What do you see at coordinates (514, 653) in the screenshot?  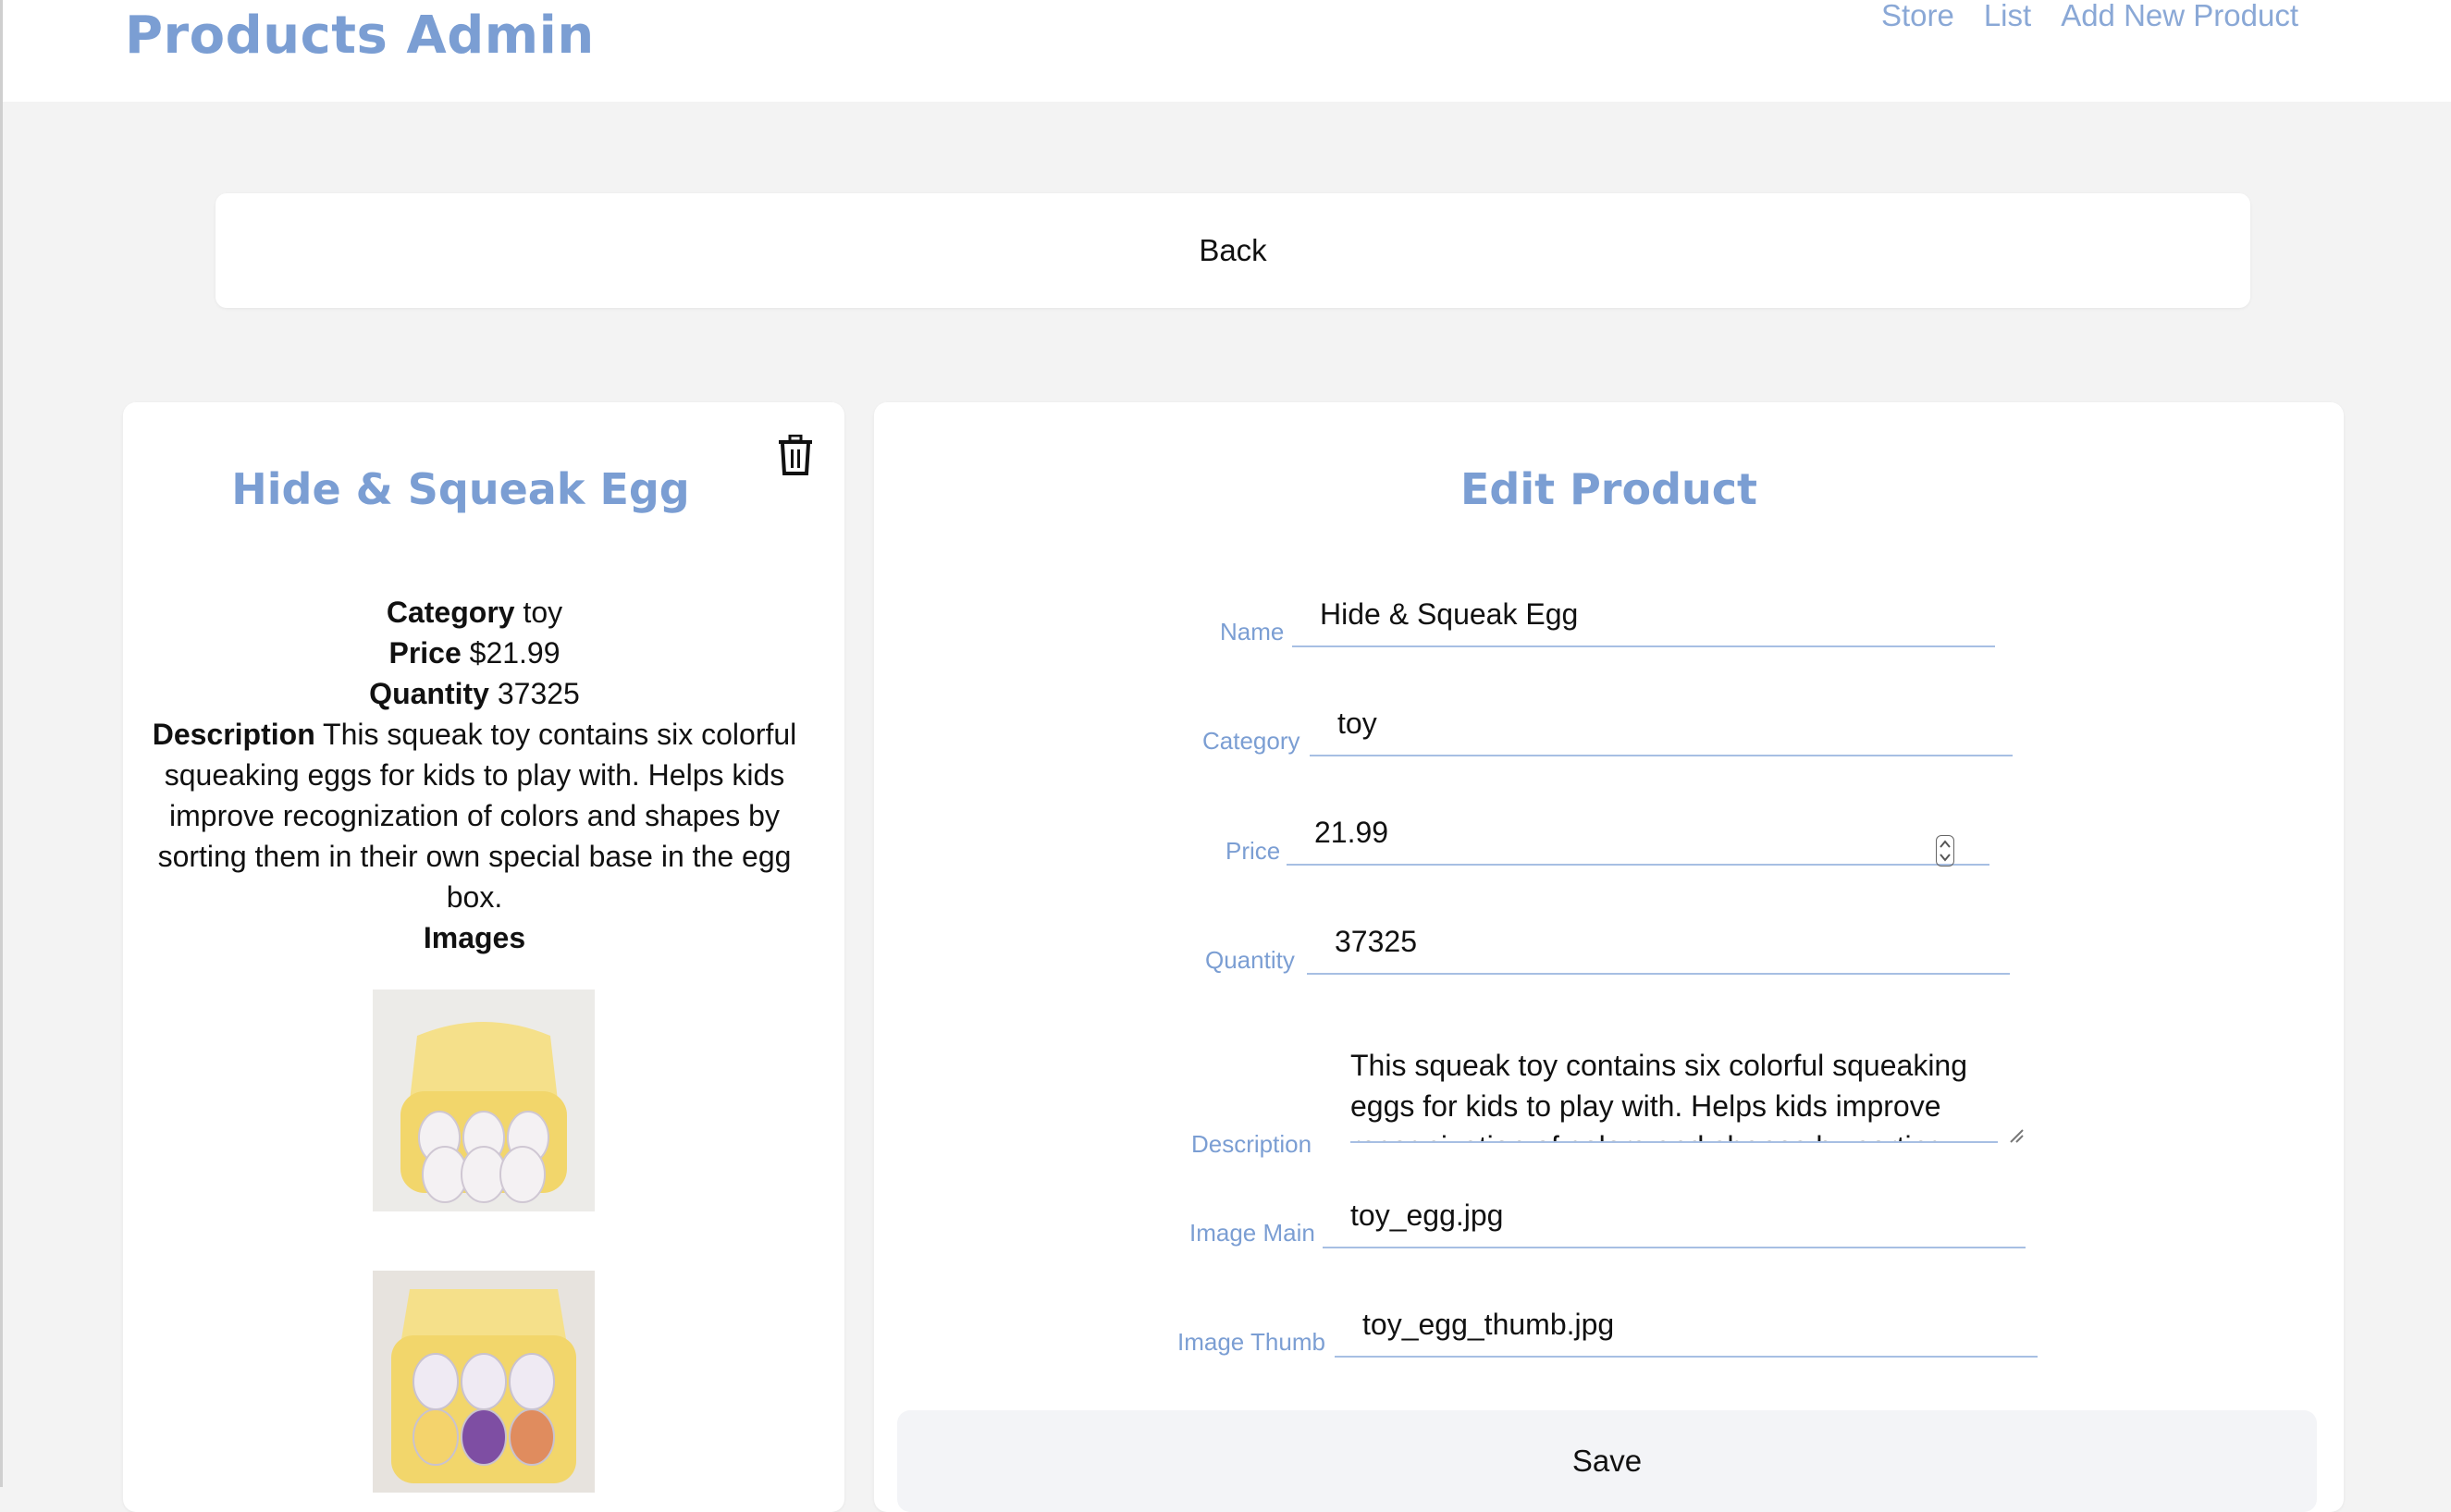 I see `price-value: $21.99` at bounding box center [514, 653].